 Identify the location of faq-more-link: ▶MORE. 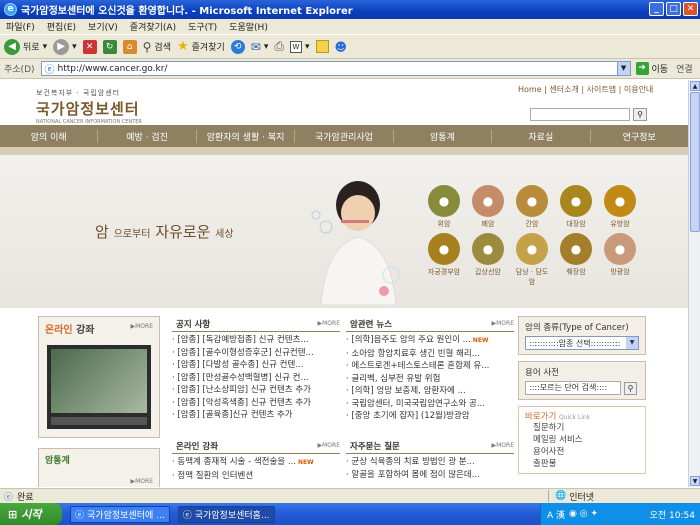
(503, 445).